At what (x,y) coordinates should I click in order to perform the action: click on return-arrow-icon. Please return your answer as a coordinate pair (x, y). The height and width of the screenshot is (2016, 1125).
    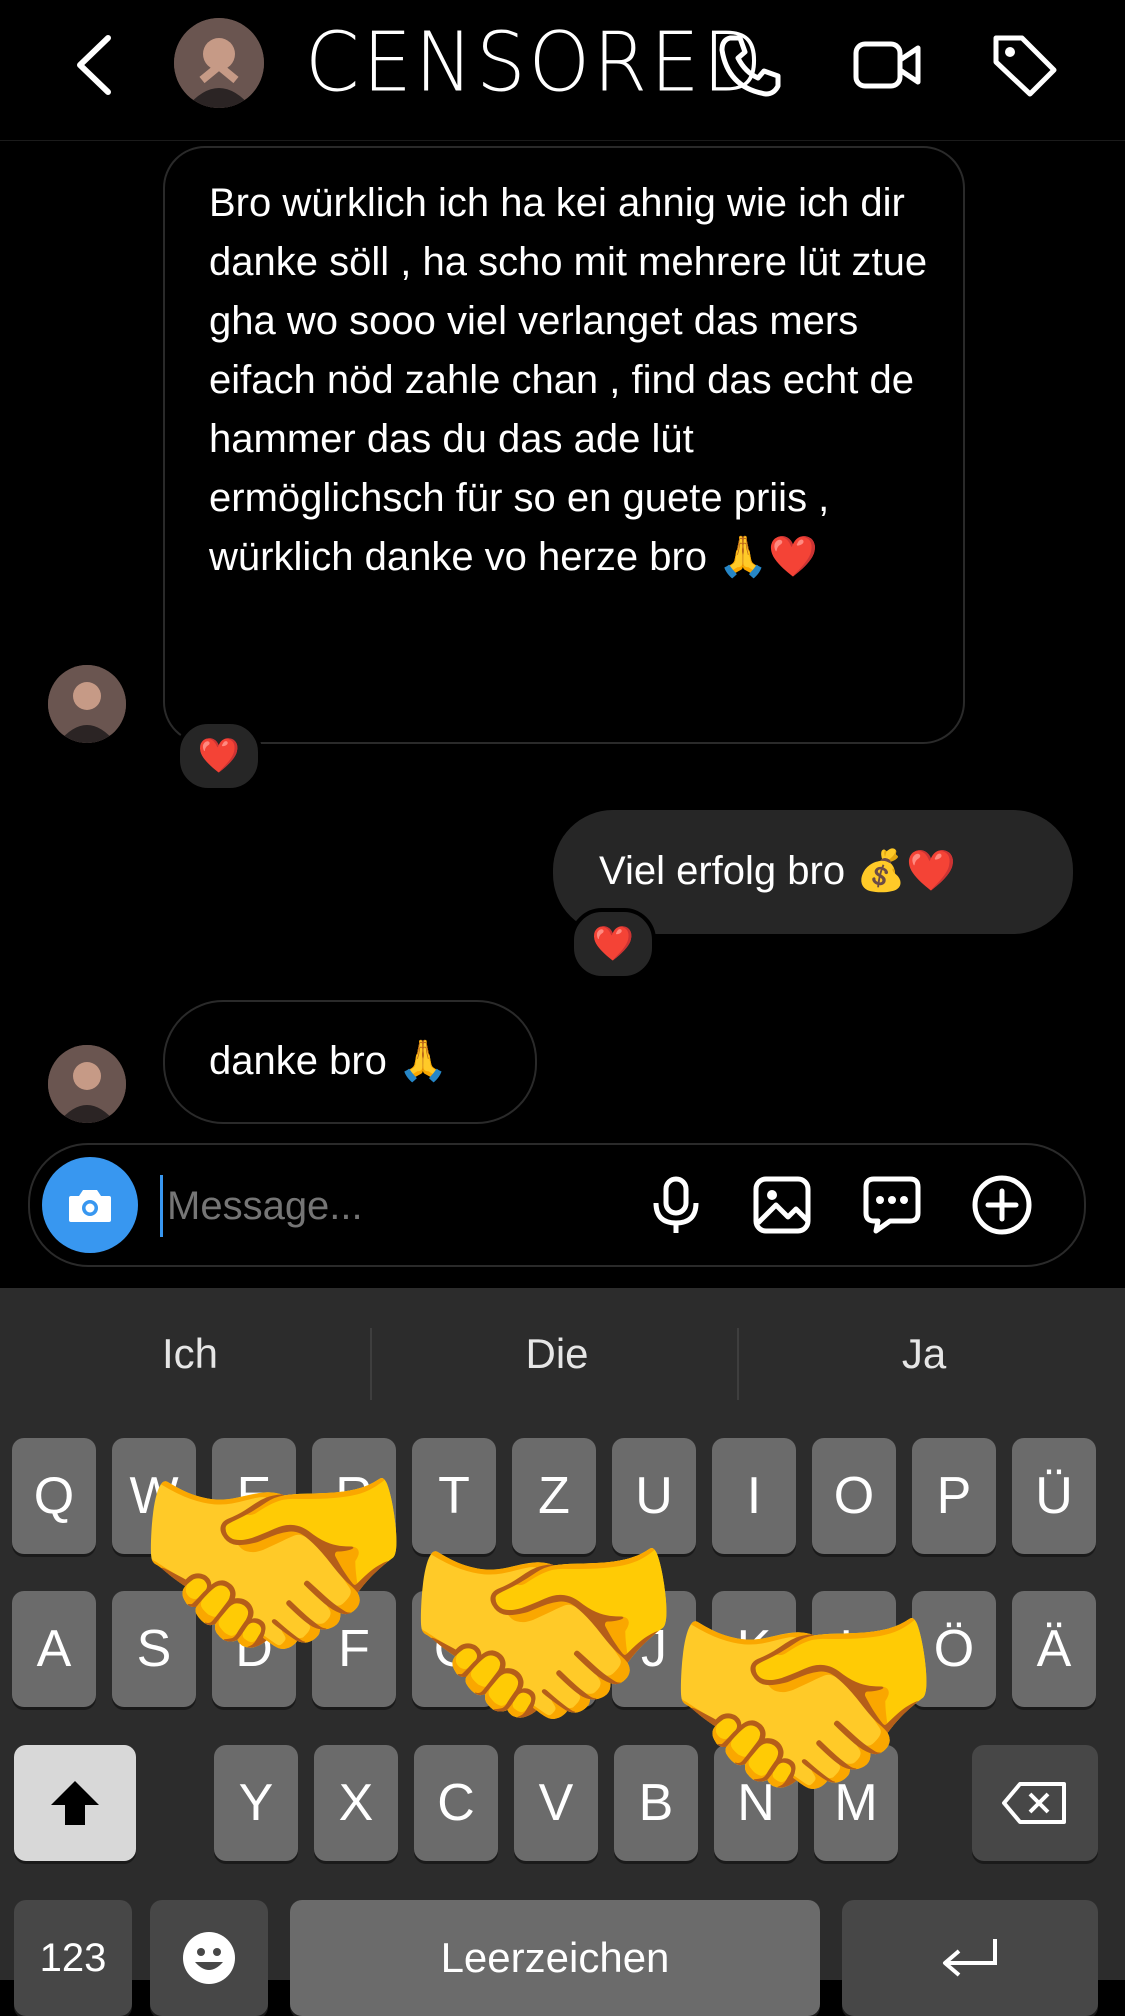
    Looking at the image, I should click on (970, 1958).